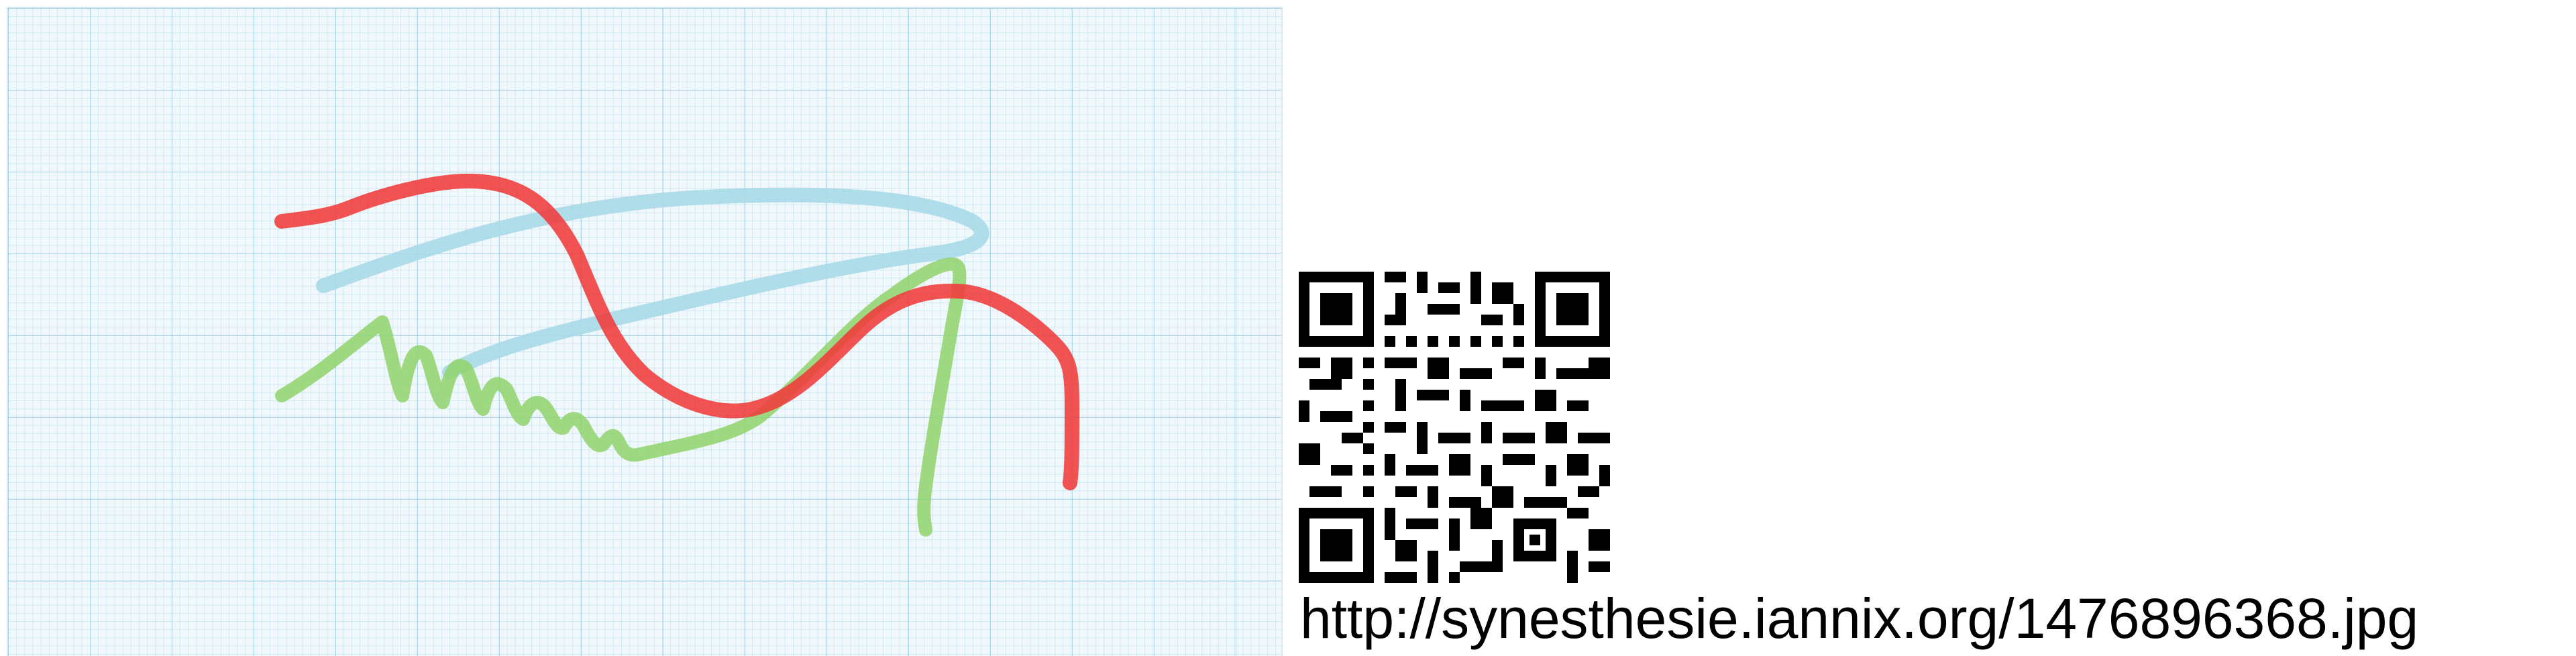 Image resolution: width=2576 pixels, height=656 pixels. What do you see at coordinates (621, 397) in the screenshot?
I see `green-stroke` at bounding box center [621, 397].